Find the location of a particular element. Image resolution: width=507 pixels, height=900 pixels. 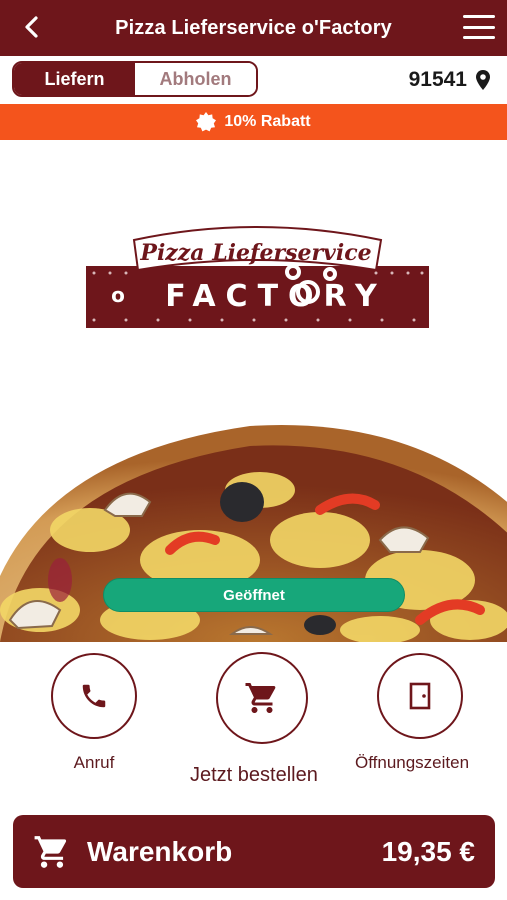

page-title: Pizza Lieferservice o'Factory is located at coordinates (253, 27).